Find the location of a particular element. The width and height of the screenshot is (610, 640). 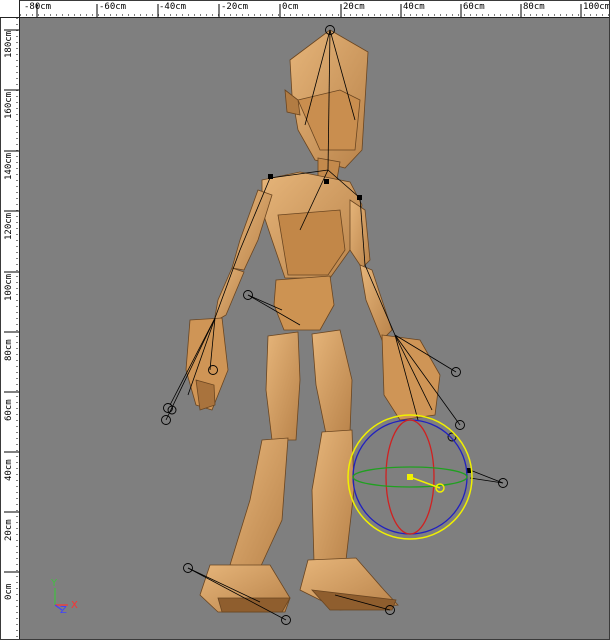

ruler-corner is located at coordinates (10, 9).